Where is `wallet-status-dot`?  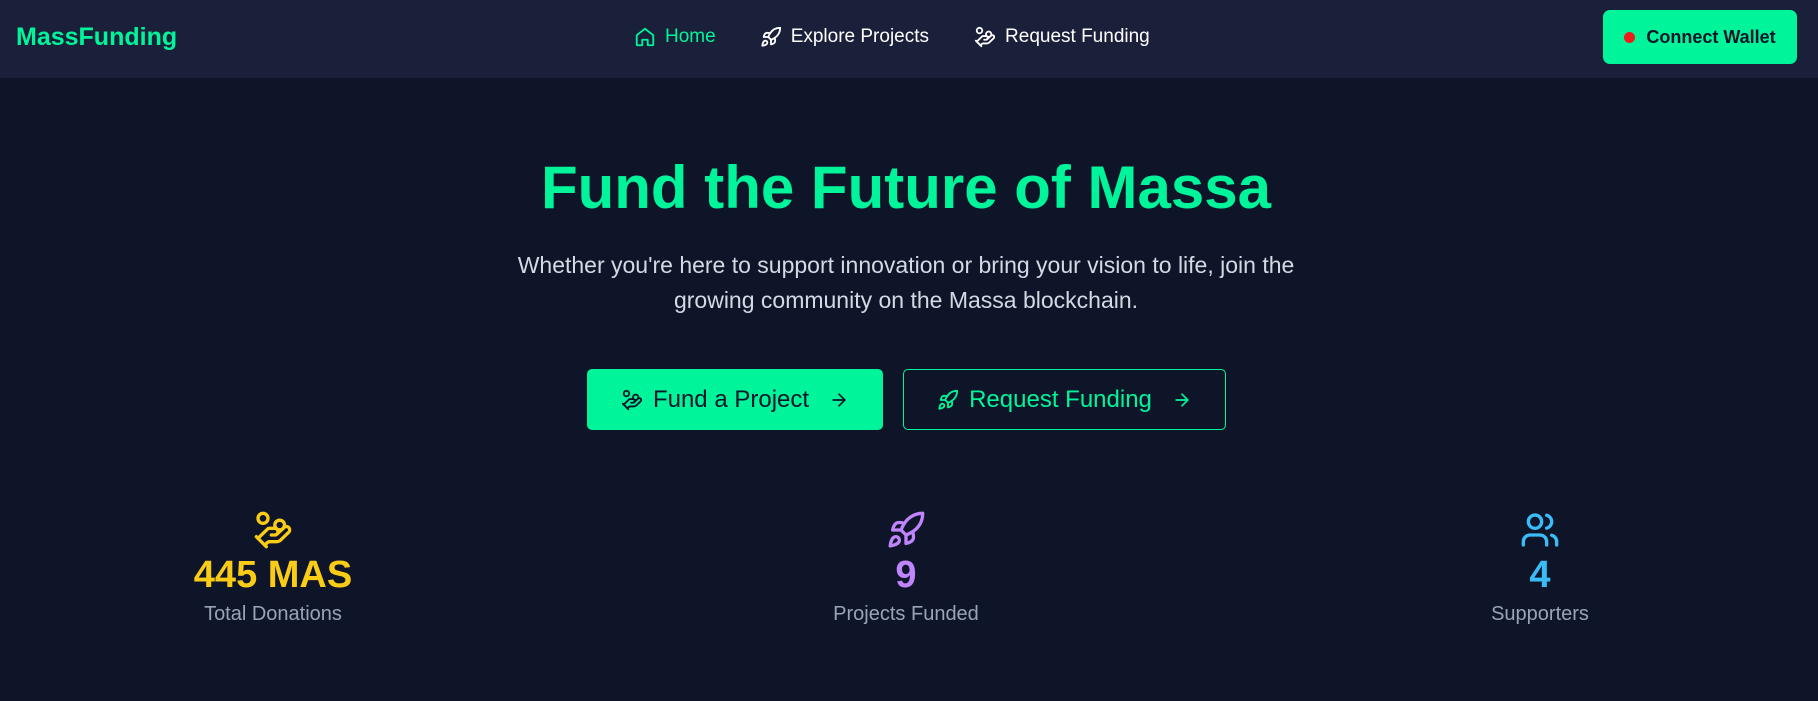 wallet-status-dot is located at coordinates (1630, 37).